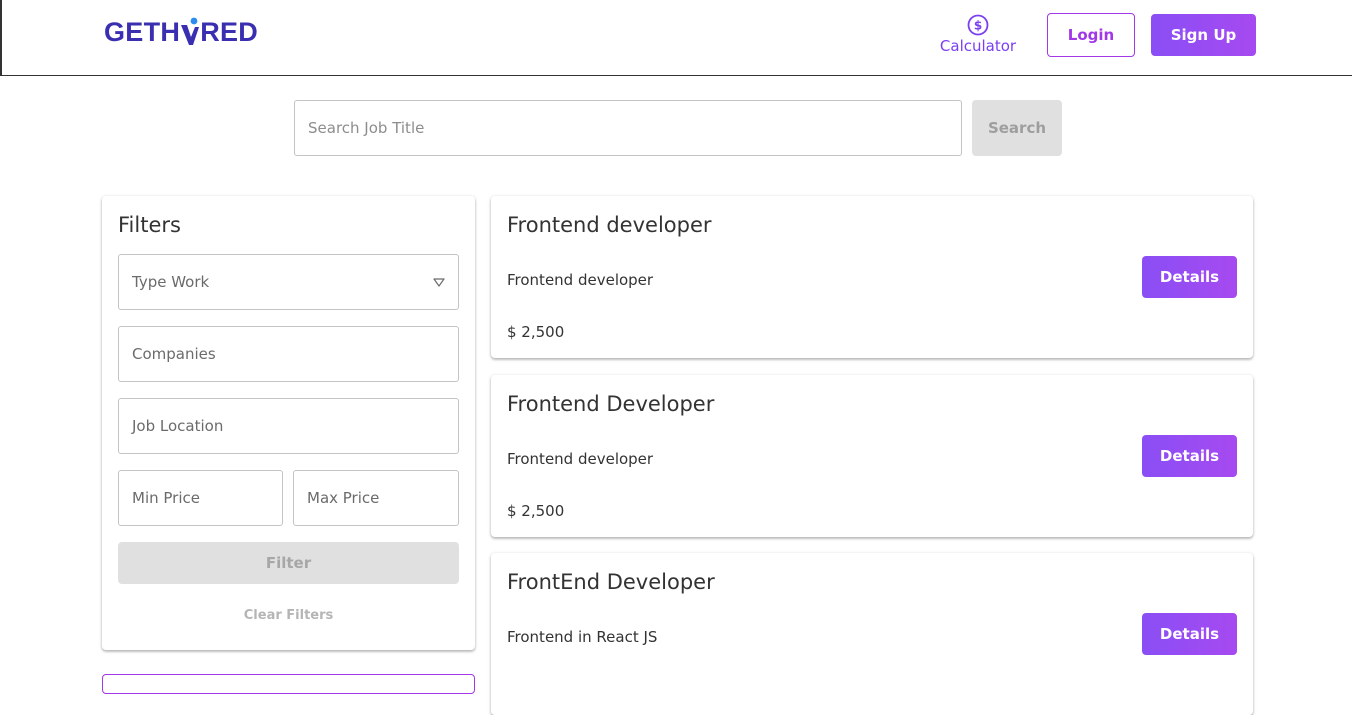  I want to click on min-price-label: Min Price, so click(166, 498).